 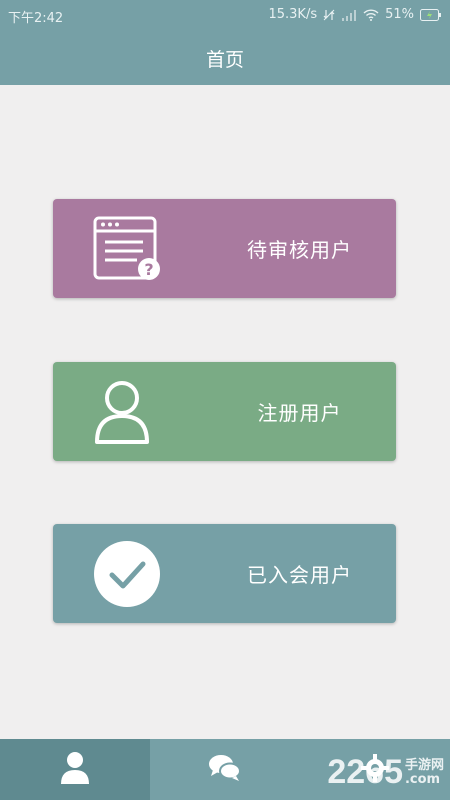 What do you see at coordinates (299, 413) in the screenshot?
I see `registered-users-label: 注册用户` at bounding box center [299, 413].